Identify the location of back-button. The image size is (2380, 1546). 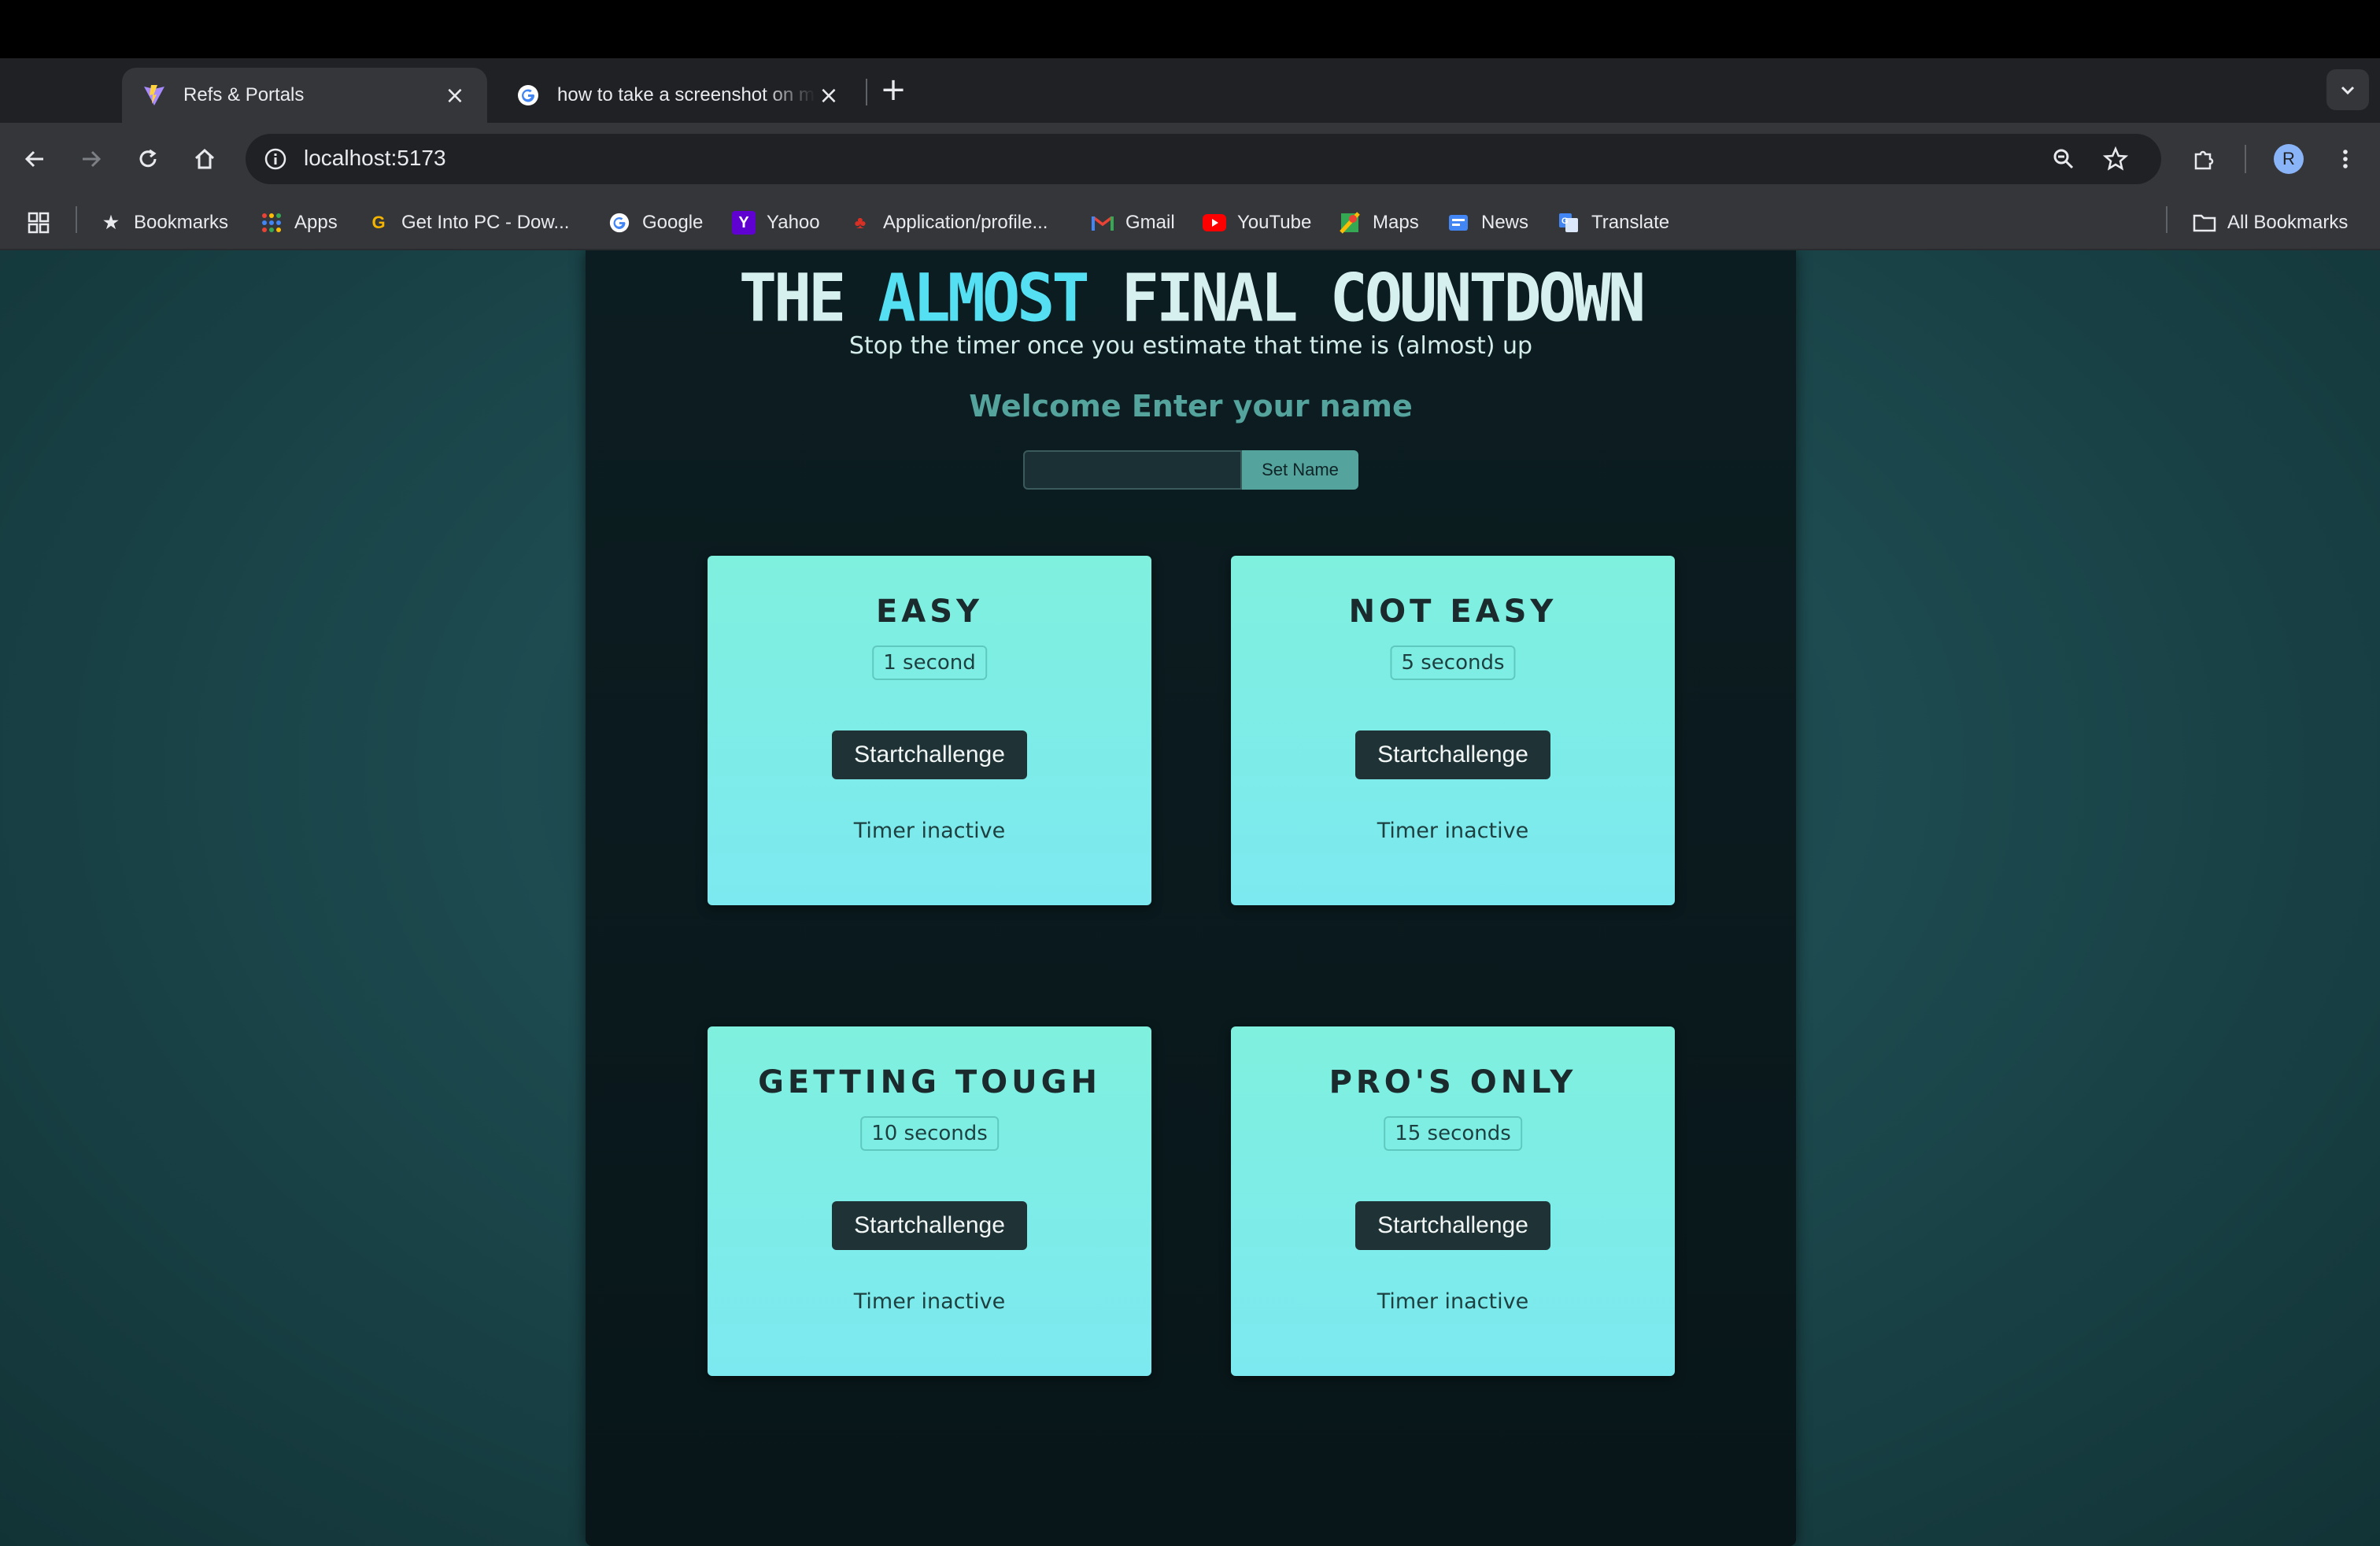
(34, 159).